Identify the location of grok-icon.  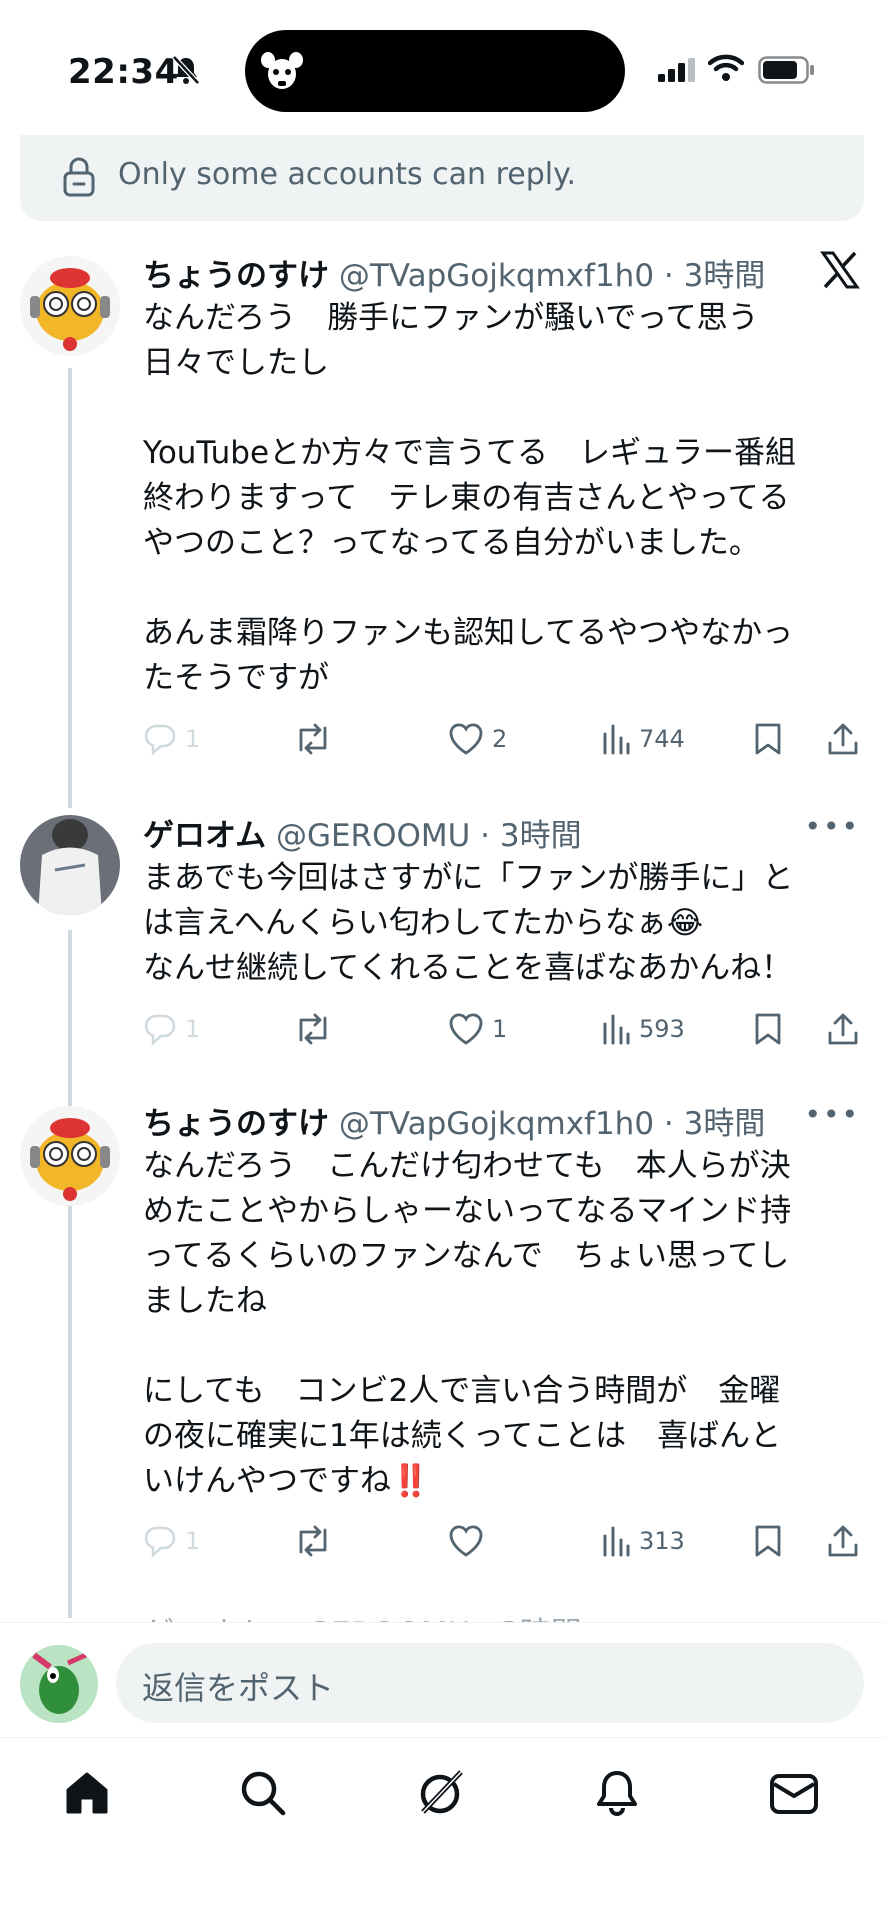
(440, 1793).